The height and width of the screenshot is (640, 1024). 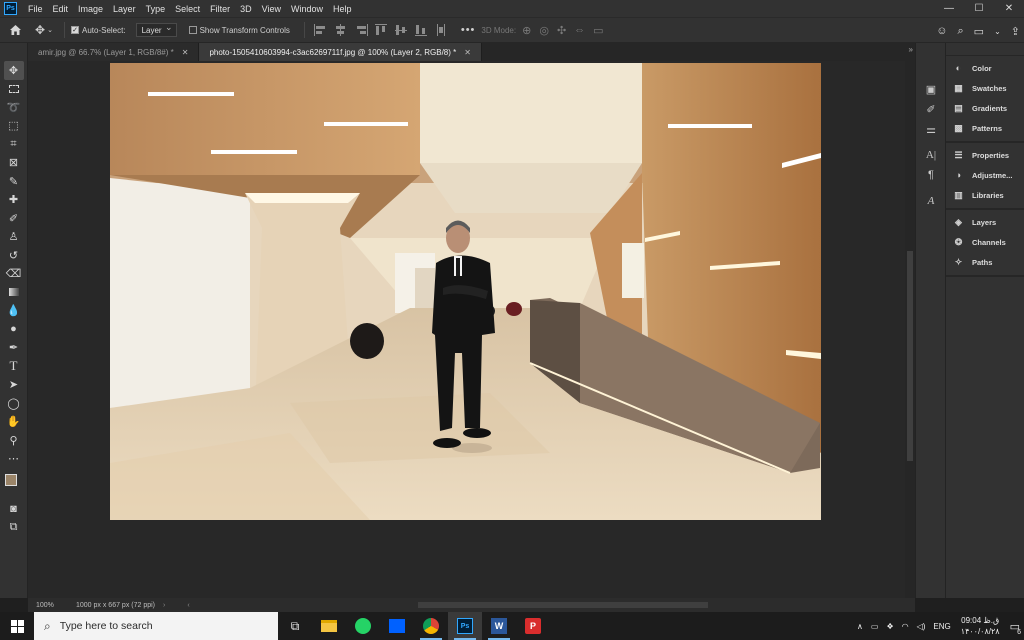 What do you see at coordinates (468, 30) in the screenshot?
I see `more-options-button: •••` at bounding box center [468, 30].